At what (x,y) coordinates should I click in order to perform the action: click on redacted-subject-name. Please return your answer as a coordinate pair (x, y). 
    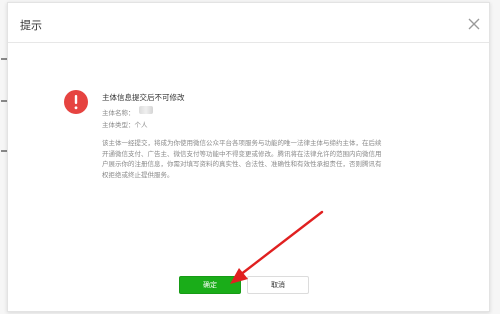
    Looking at the image, I should click on (146, 110).